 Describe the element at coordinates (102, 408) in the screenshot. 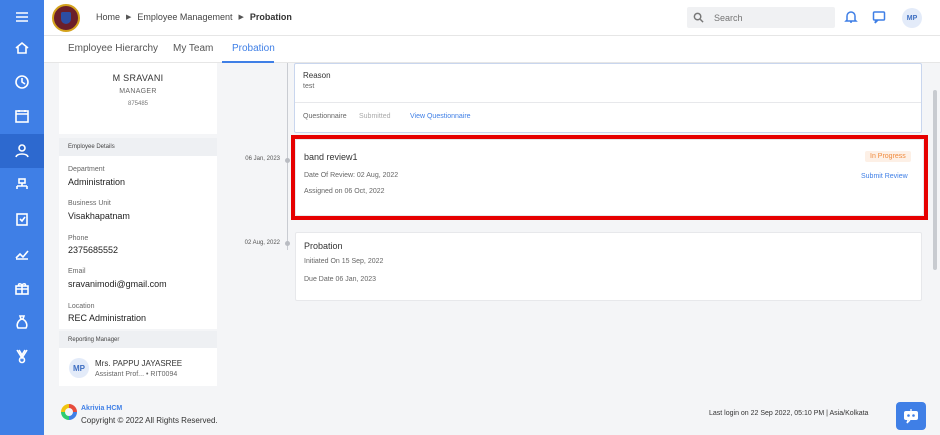

I see `footer-brand: Akrivia HCM` at that location.